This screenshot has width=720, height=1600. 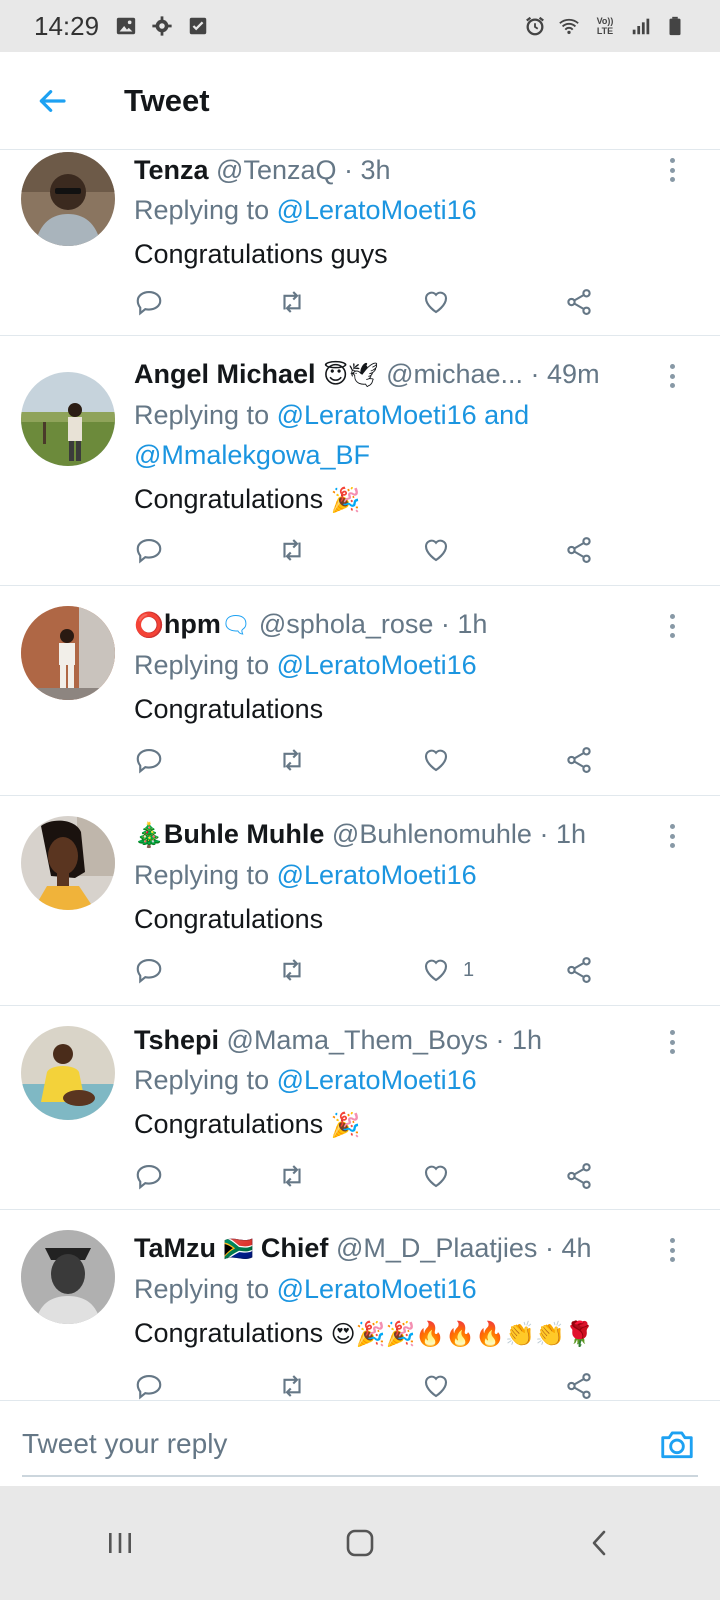 I want to click on status-right-icons: Vo)) LTE, so click(x=605, y=26).